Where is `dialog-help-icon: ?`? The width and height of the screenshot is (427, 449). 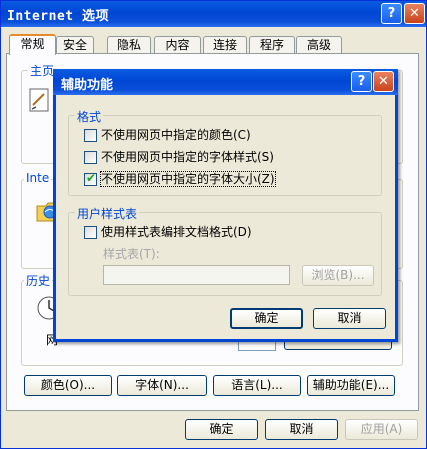 dialog-help-icon: ? is located at coordinates (361, 81).